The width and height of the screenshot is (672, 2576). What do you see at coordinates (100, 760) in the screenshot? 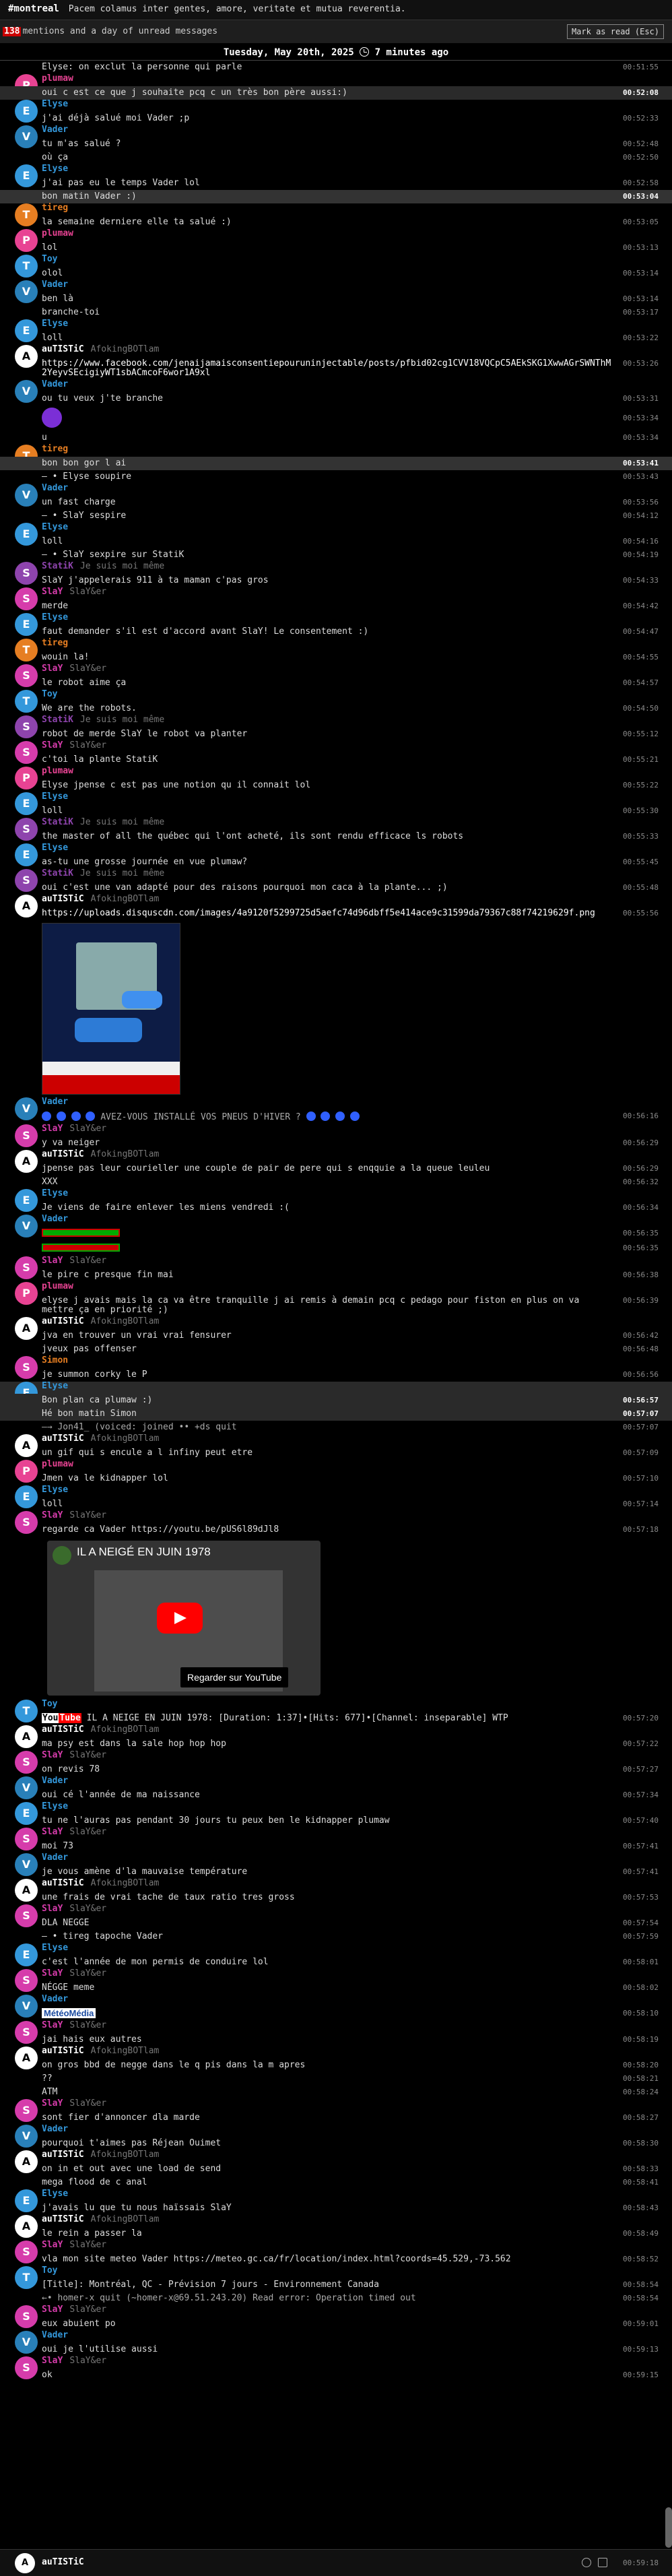
I see `message-text: c'toi la plante StatiK` at bounding box center [100, 760].